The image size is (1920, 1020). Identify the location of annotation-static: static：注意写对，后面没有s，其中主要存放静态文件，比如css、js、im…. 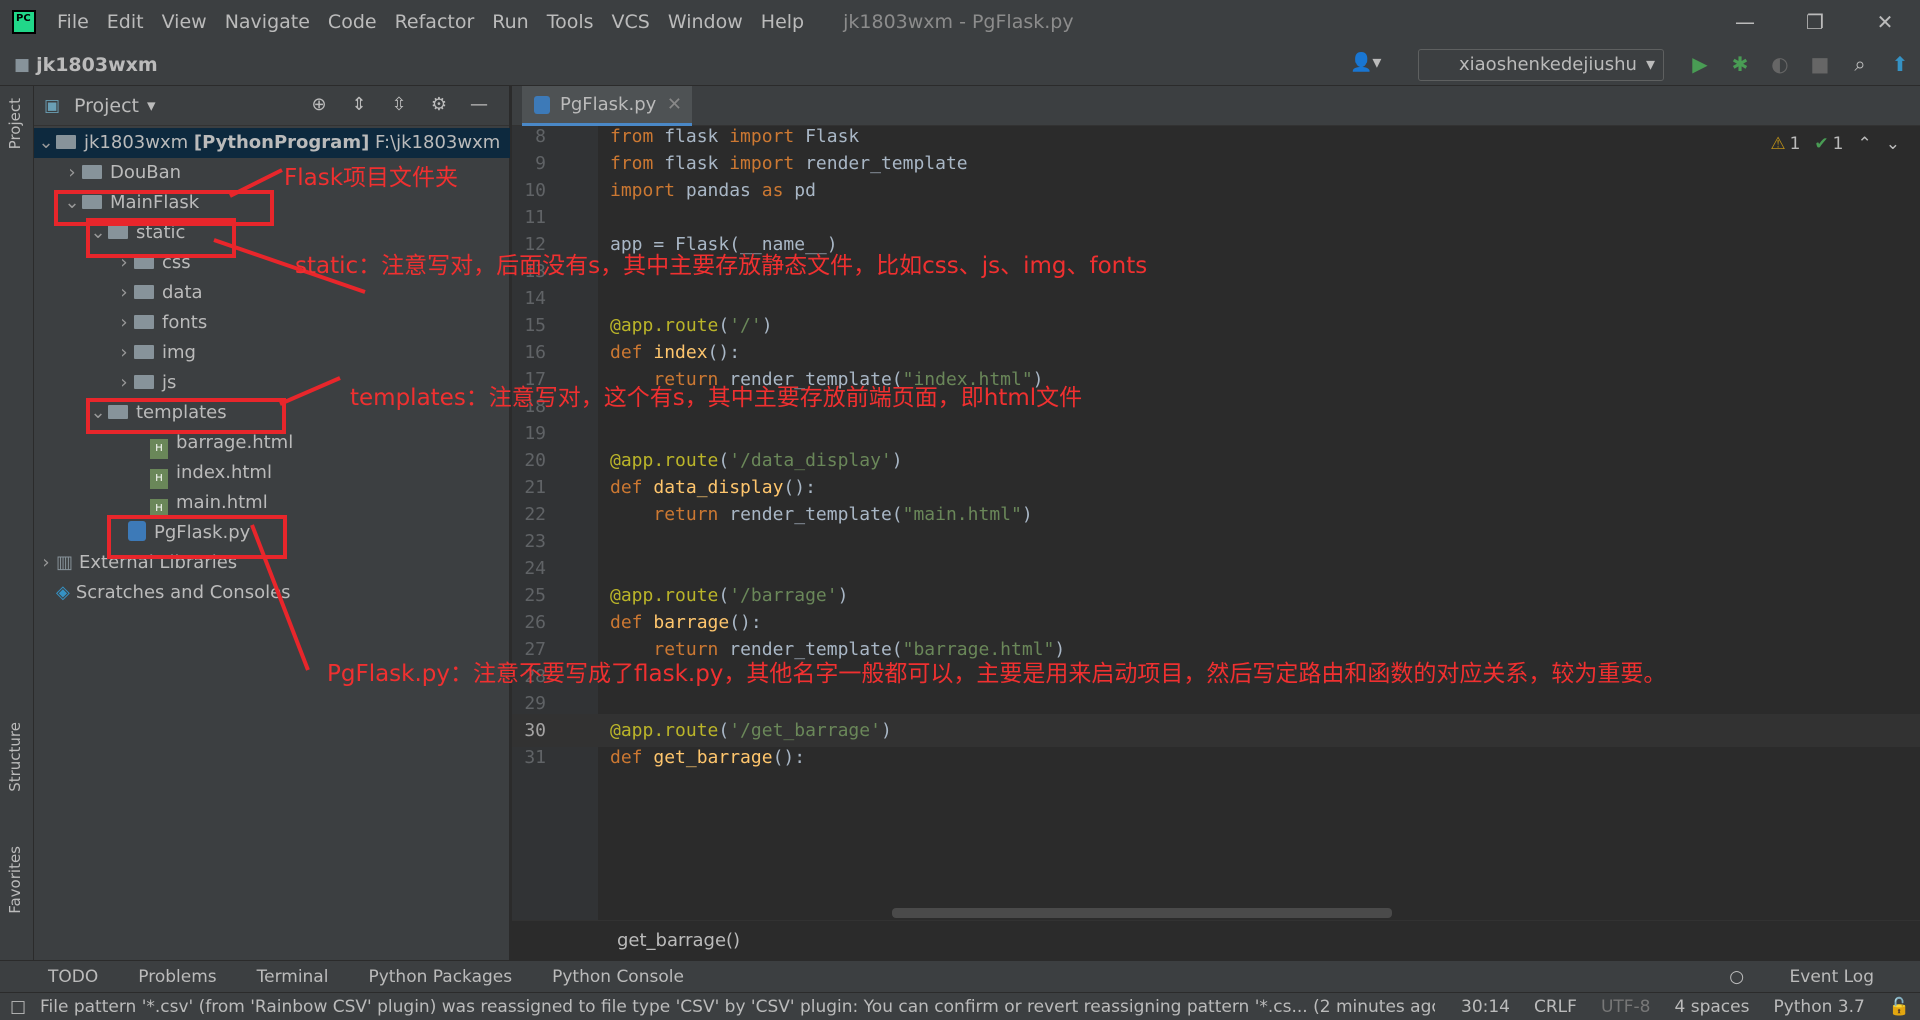
(721, 266).